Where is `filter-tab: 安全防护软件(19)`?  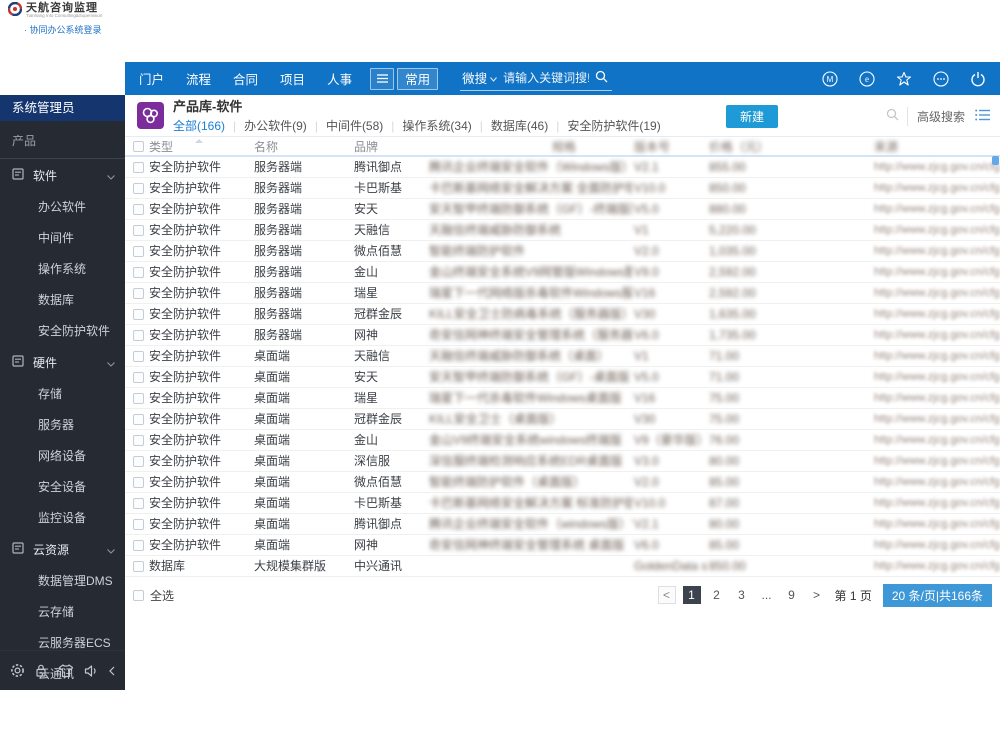
filter-tab: 安全防护软件(19) is located at coordinates (613, 126).